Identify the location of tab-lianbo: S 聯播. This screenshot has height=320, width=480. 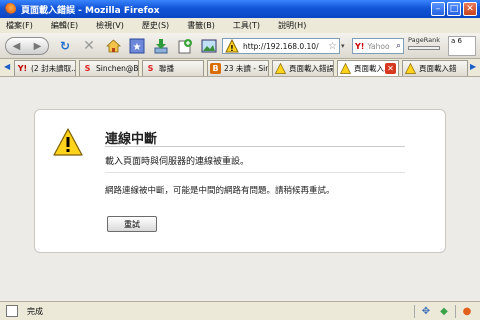
(173, 68).